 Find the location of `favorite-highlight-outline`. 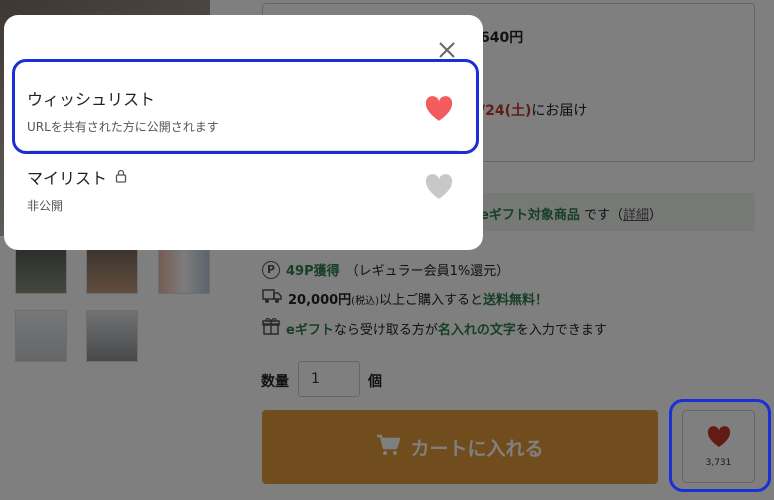

favorite-highlight-outline is located at coordinates (720, 445).